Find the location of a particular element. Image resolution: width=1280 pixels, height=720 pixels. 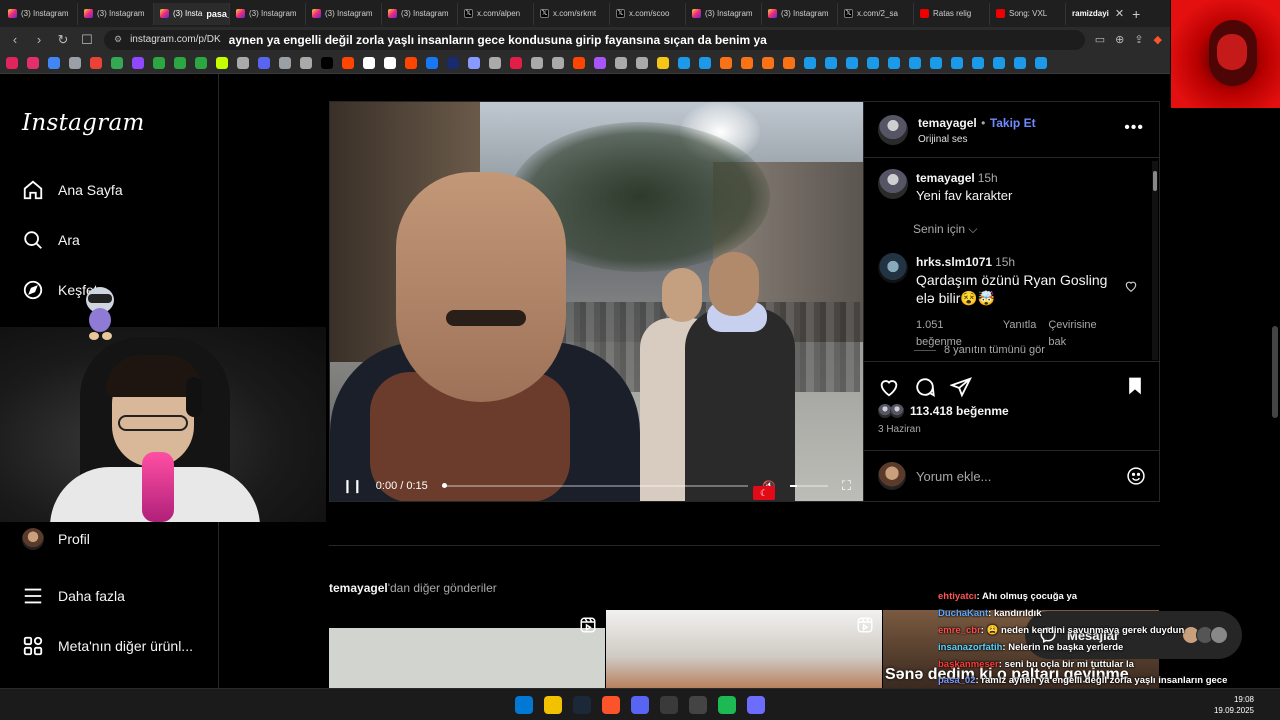

comment-input is located at coordinates (1016, 476).